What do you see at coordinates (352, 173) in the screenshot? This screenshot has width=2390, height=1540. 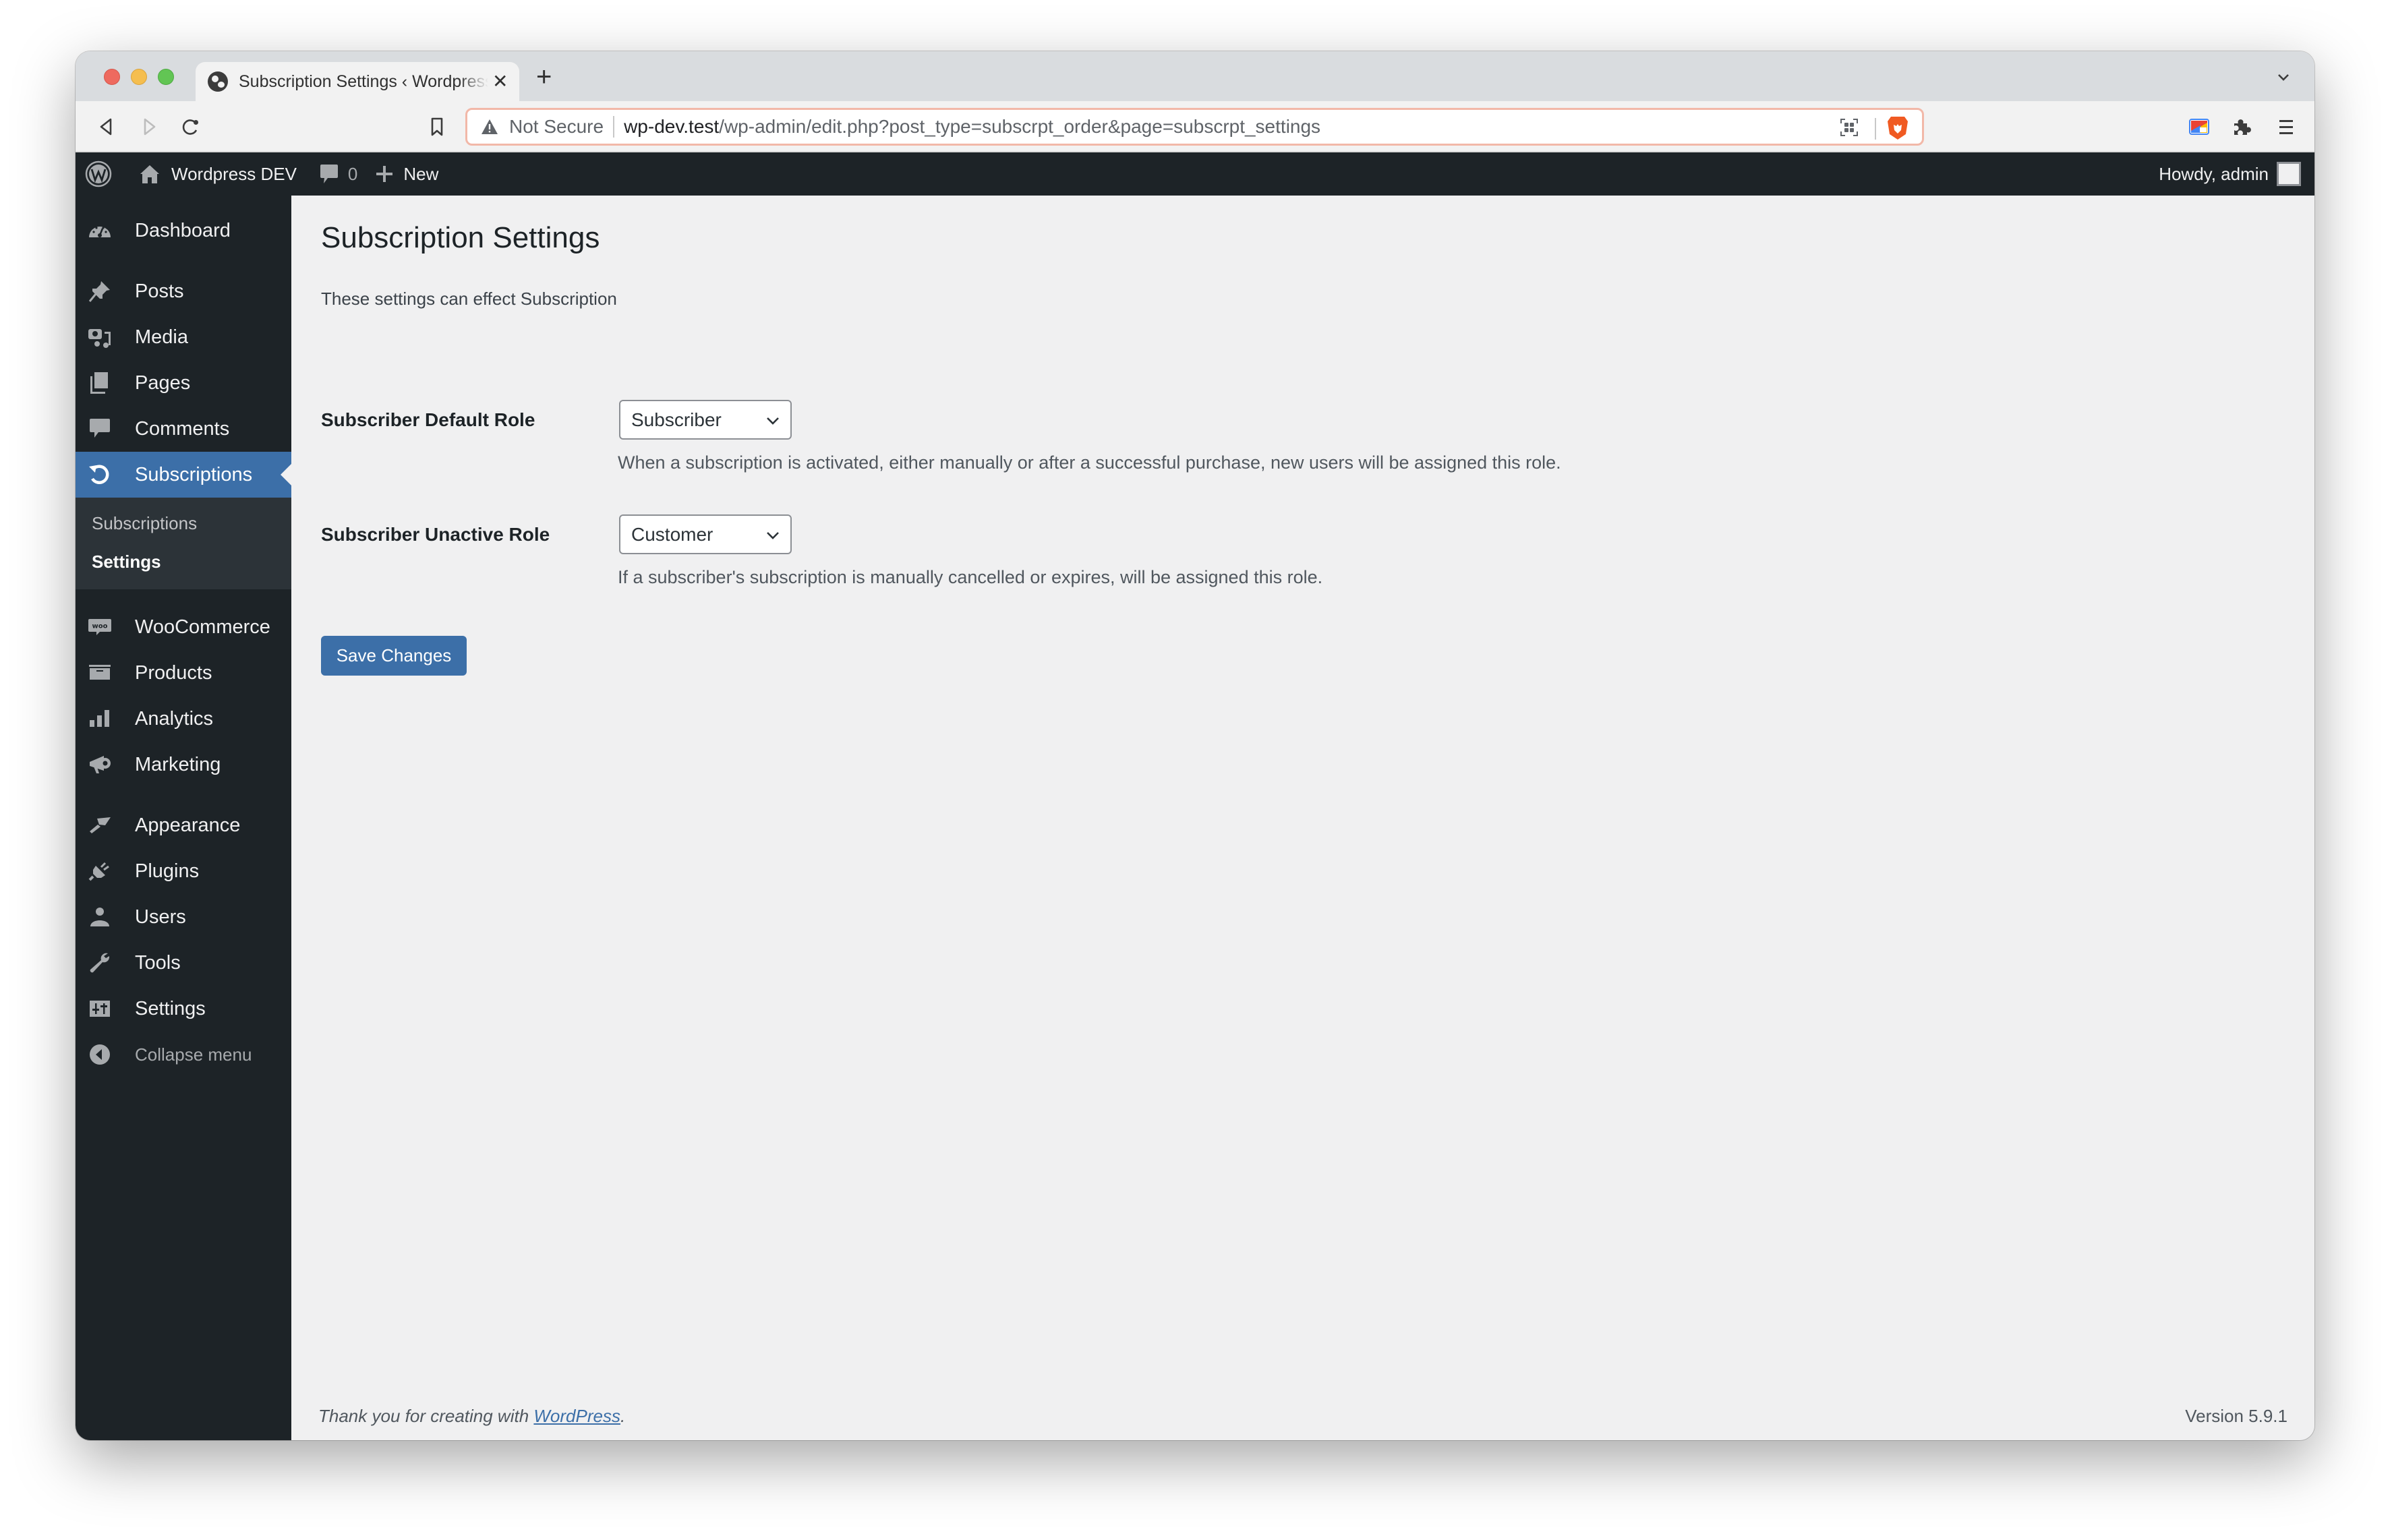 I see `comments-count: 0` at bounding box center [352, 173].